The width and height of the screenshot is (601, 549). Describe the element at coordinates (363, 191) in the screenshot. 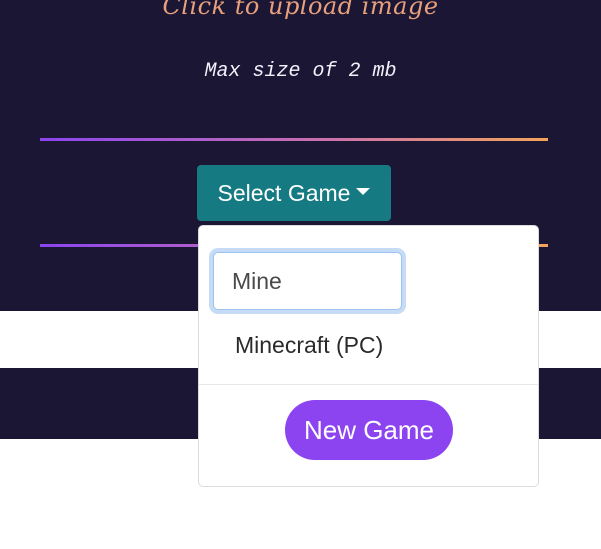

I see `caret-down-icon` at that location.